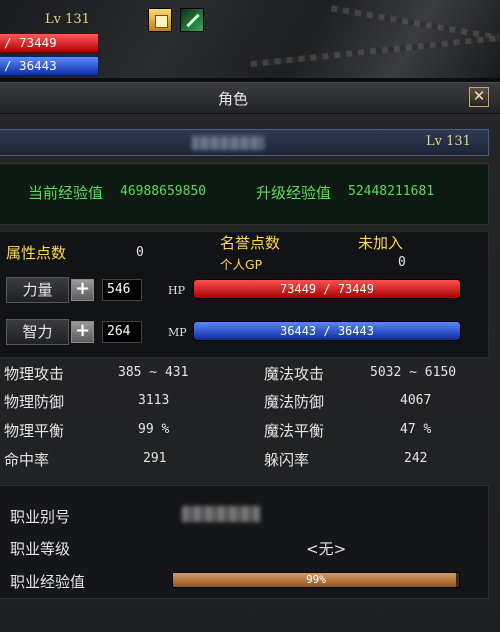 Image resolution: width=500 pixels, height=632 pixels. Describe the element at coordinates (34, 374) in the screenshot. I see `physical-attack-label: 物理攻击` at that location.